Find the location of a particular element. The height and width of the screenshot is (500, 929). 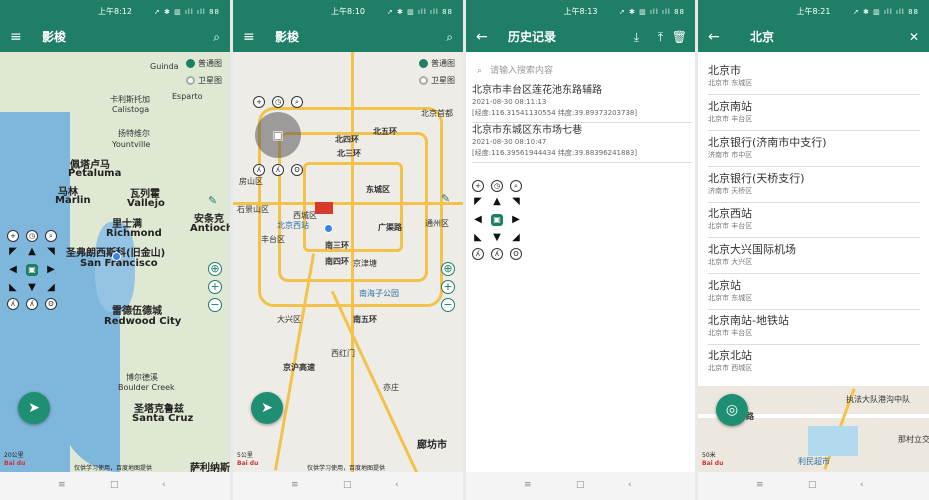

result-item: 北京南站 北京市 丰台区 is located at coordinates (814, 115).